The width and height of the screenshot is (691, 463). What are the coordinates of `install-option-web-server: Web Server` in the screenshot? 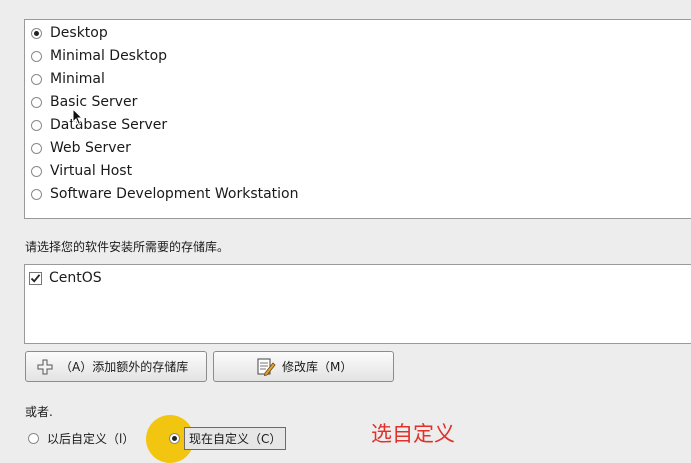 It's located at (81, 148).